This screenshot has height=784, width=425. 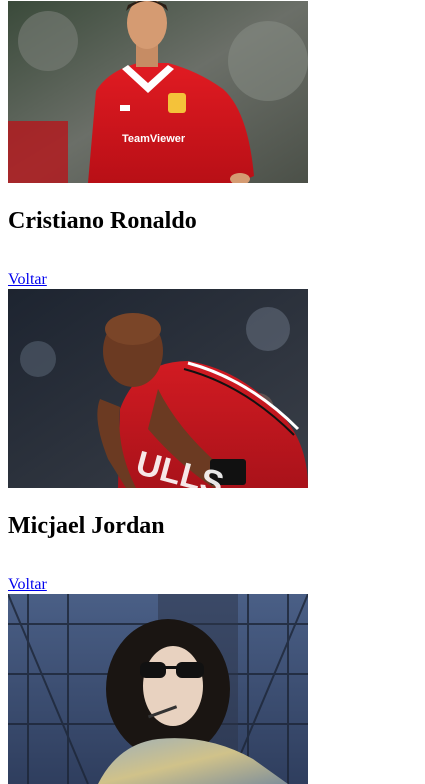 I want to click on athlete-name: Micjael Jordan, so click(x=86, y=526).